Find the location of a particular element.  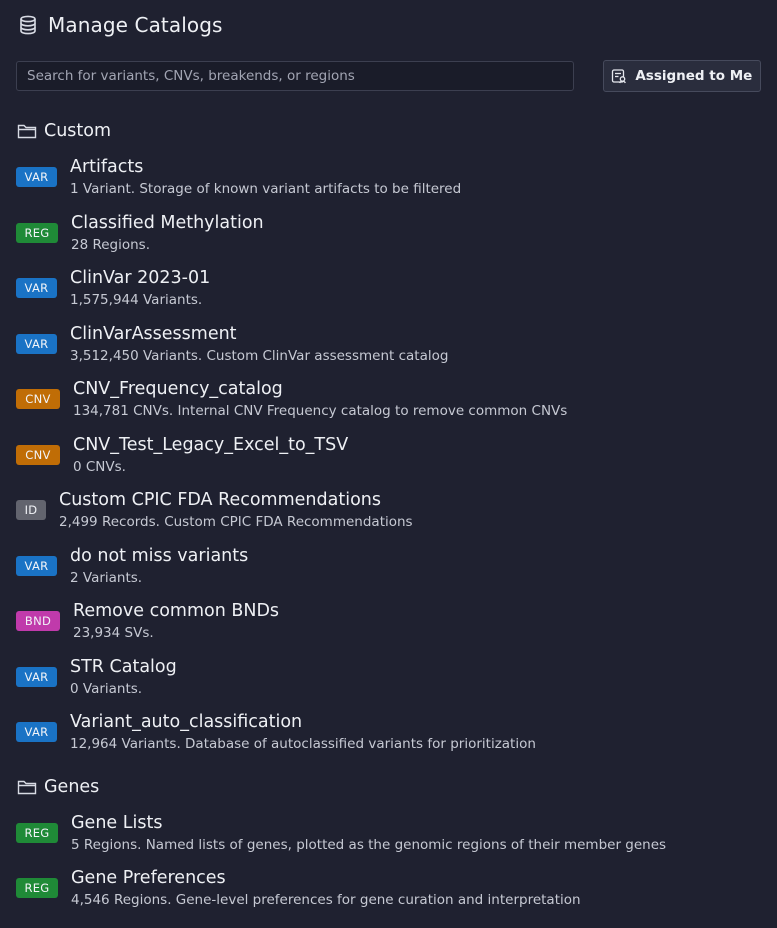

catalog-description: 2 Variants. is located at coordinates (106, 577).